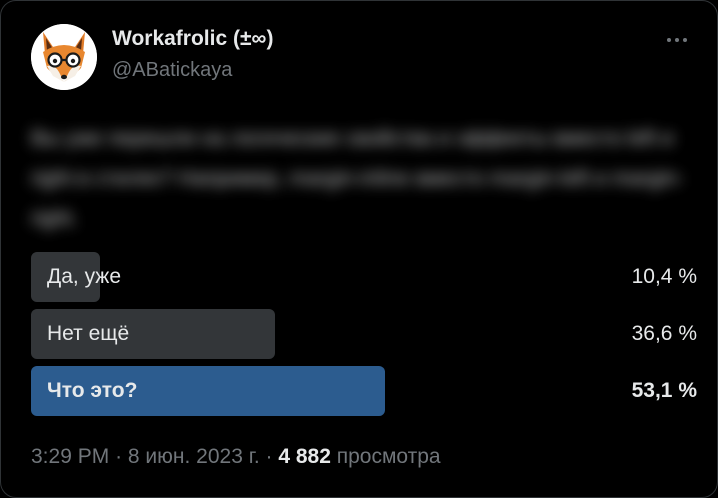 The width and height of the screenshot is (718, 498). I want to click on more-dots-icon, so click(677, 40).